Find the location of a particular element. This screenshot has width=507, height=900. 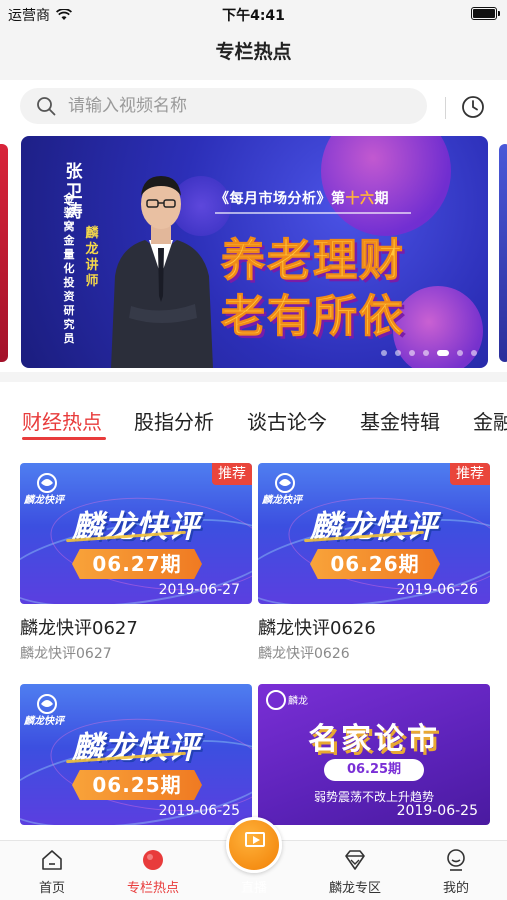

search-input is located at coordinates (238, 106).